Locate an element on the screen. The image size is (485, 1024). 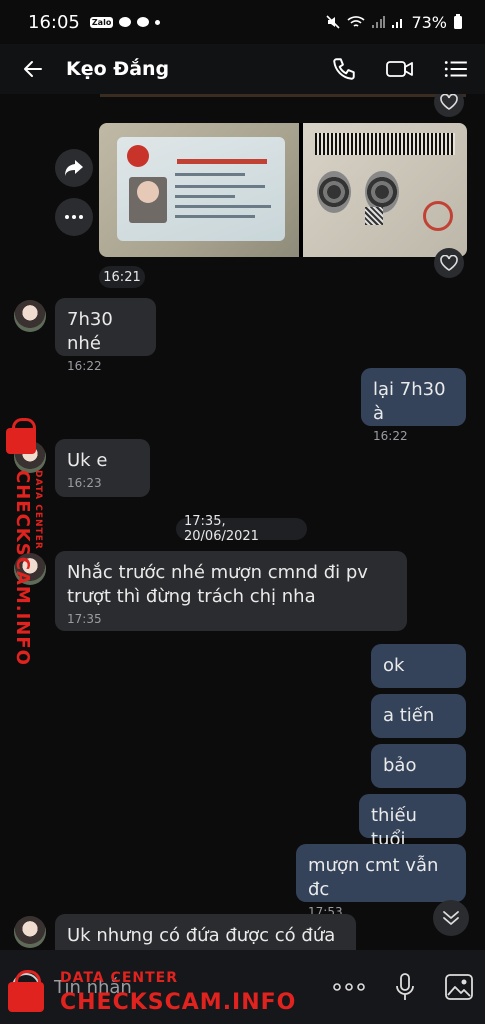
national-emblem-icon is located at coordinates (138, 156).